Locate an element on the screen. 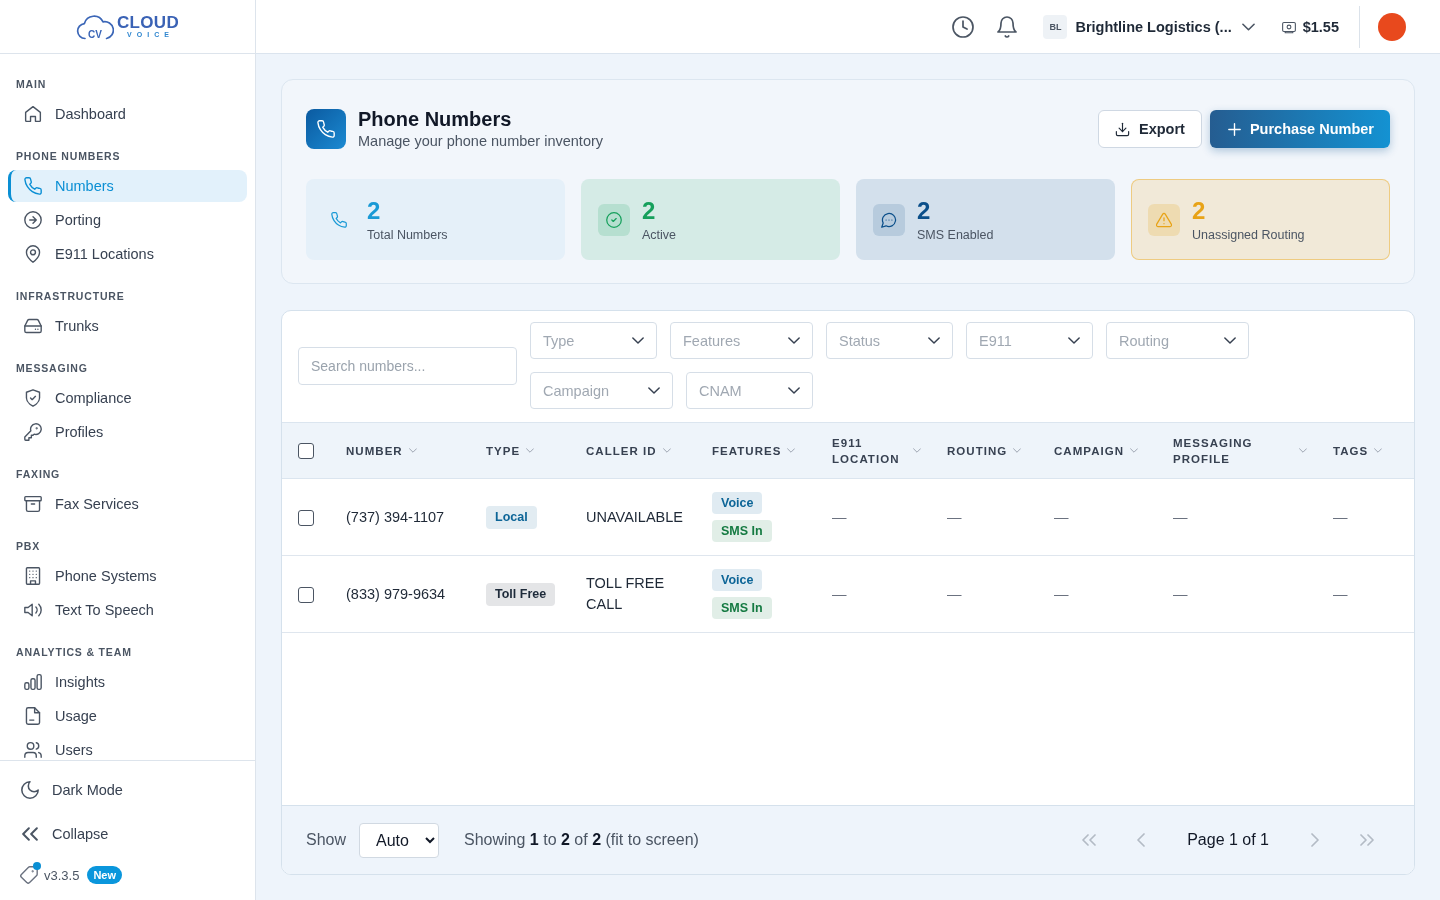  column-header: FEATURES is located at coordinates (747, 450).